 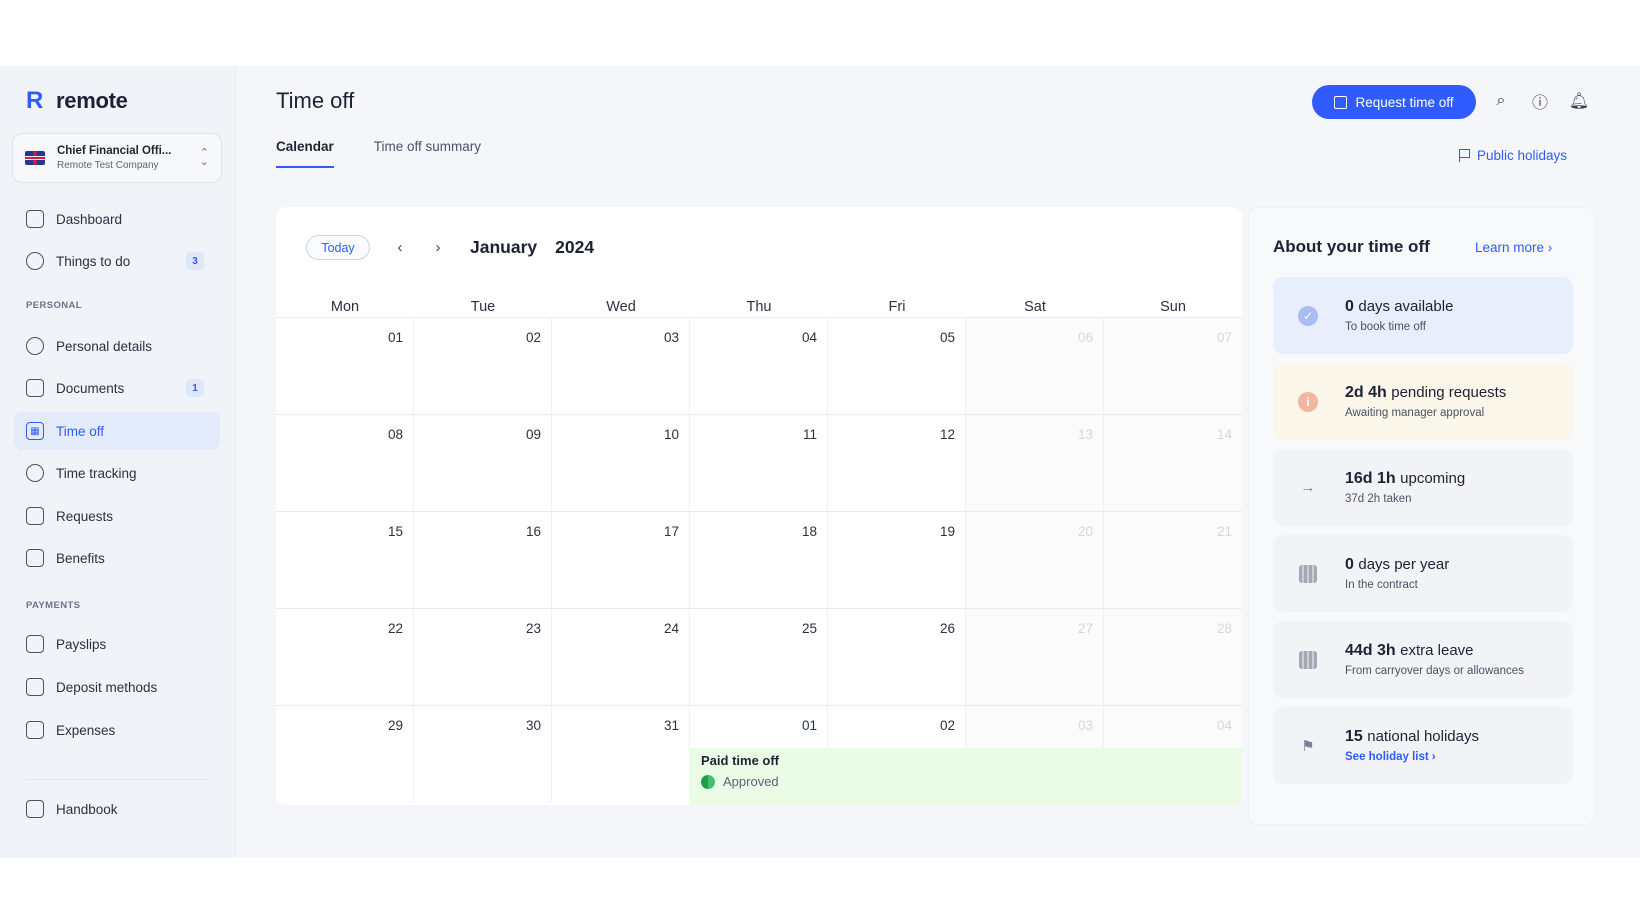 I want to click on calendar-month: January, so click(x=504, y=247).